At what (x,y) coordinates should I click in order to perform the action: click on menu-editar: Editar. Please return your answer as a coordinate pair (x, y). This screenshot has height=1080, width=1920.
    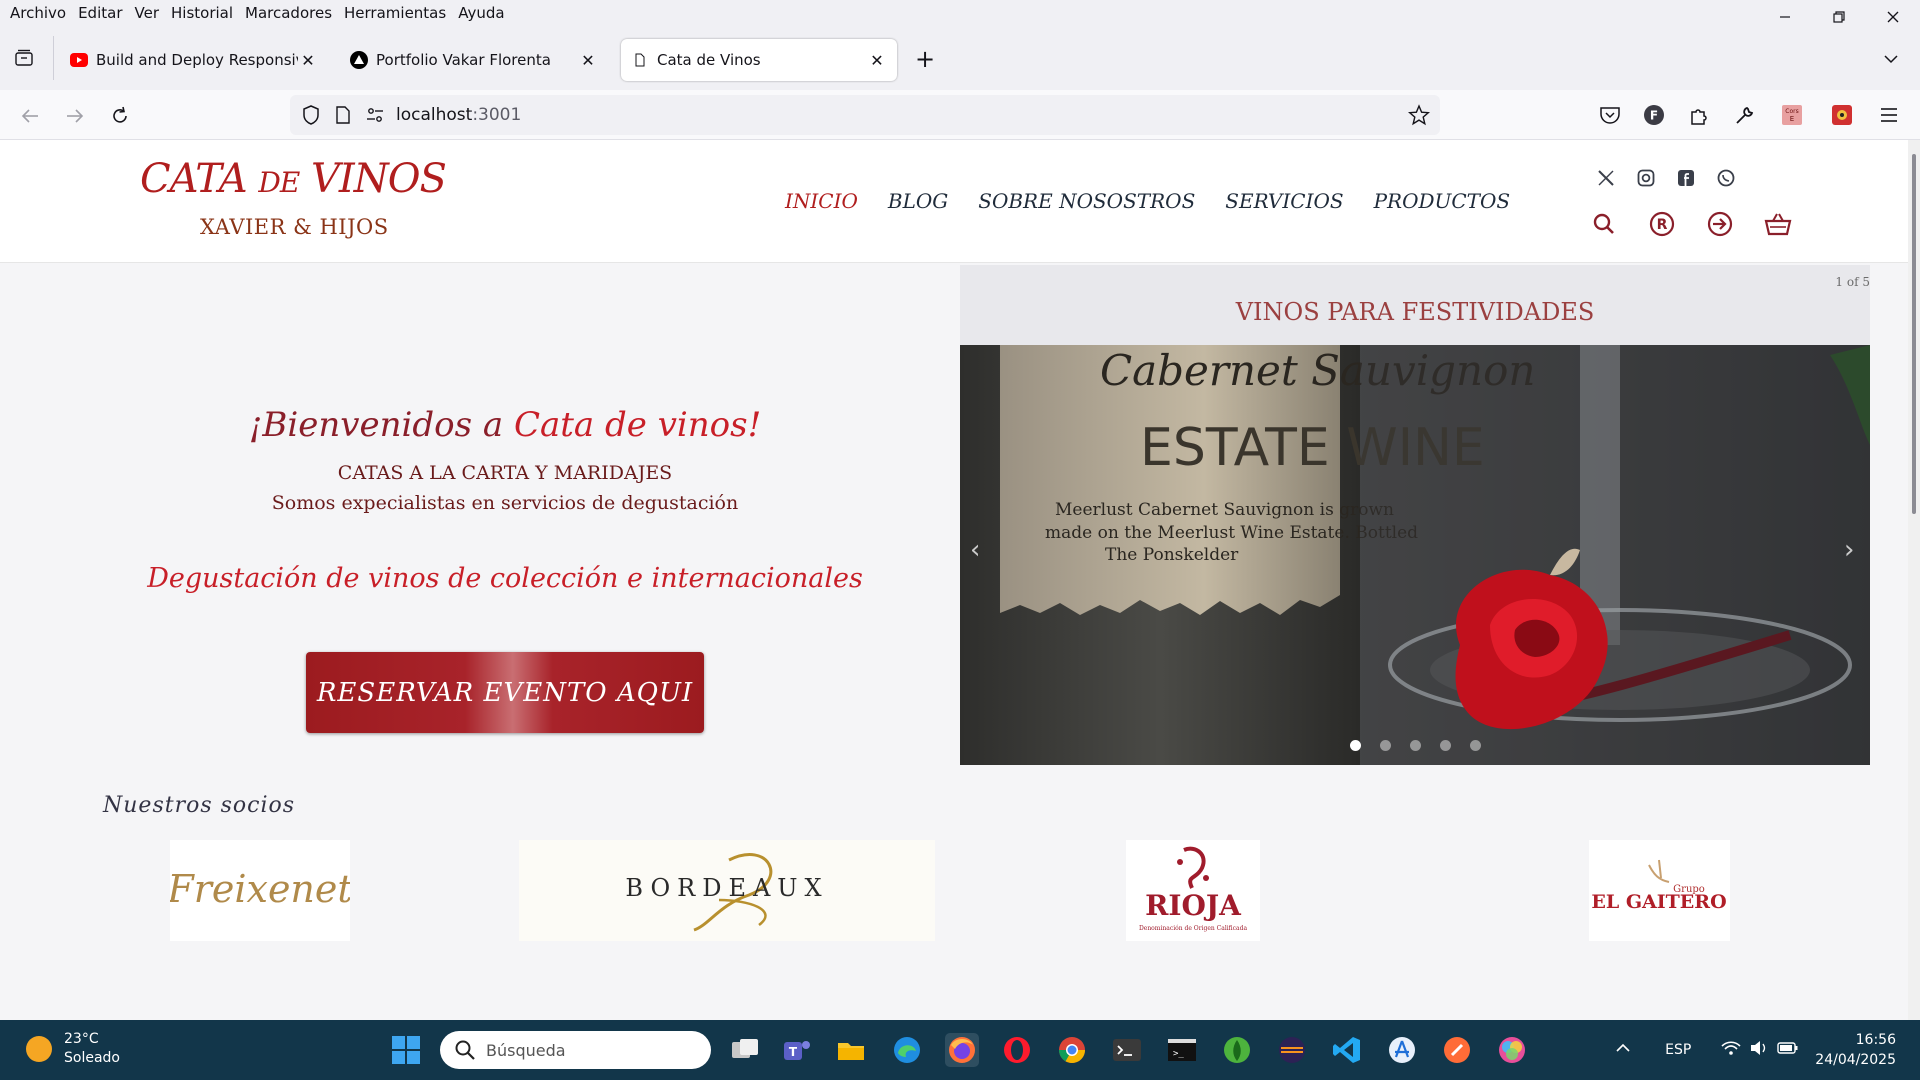
    Looking at the image, I should click on (100, 13).